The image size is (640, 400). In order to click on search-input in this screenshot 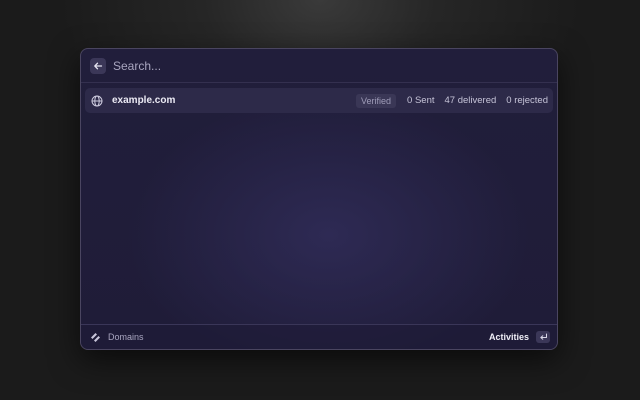, I will do `click(330, 65)`.